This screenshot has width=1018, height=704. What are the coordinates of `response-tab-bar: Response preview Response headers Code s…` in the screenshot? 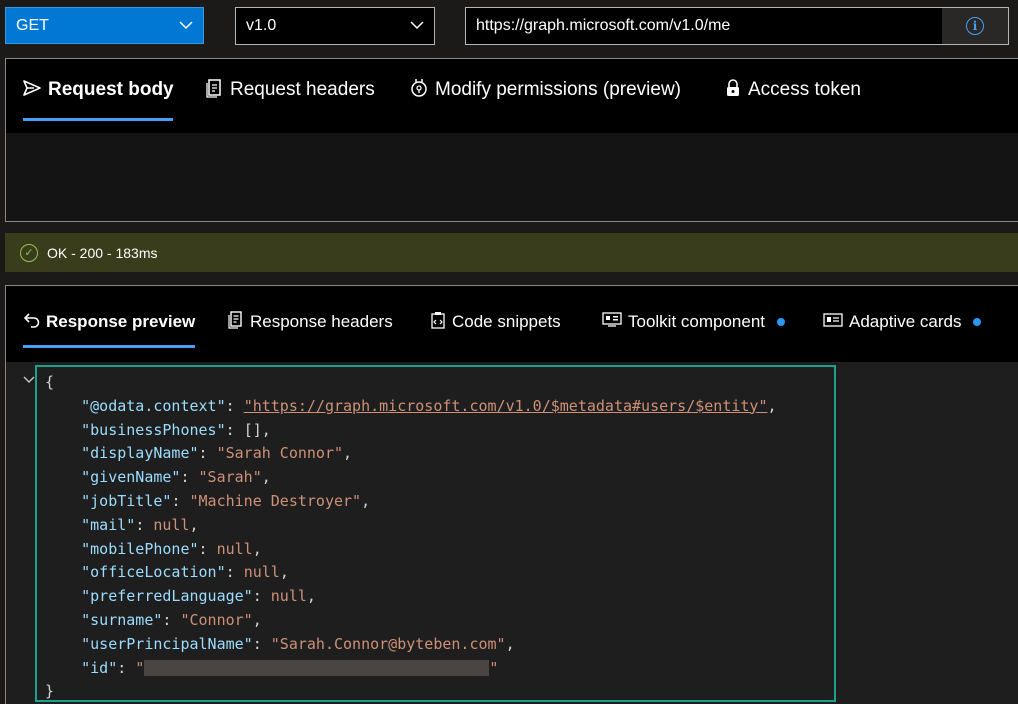 It's located at (512, 324).